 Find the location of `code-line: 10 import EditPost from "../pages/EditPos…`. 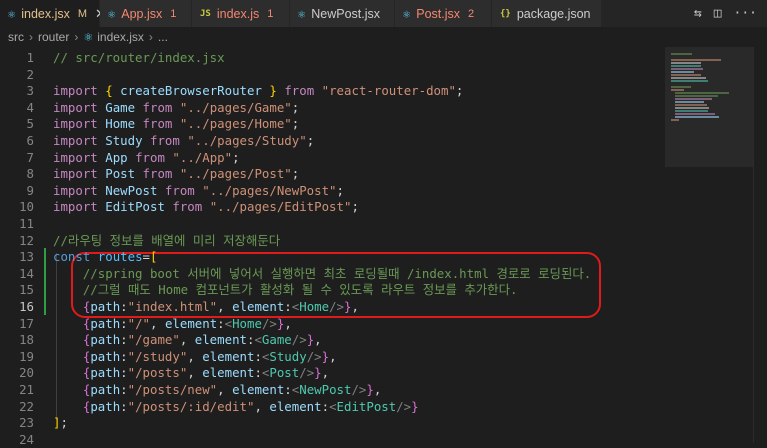

code-line: 10 import EditPost from "../pages/EditPos… is located at coordinates (332, 206).